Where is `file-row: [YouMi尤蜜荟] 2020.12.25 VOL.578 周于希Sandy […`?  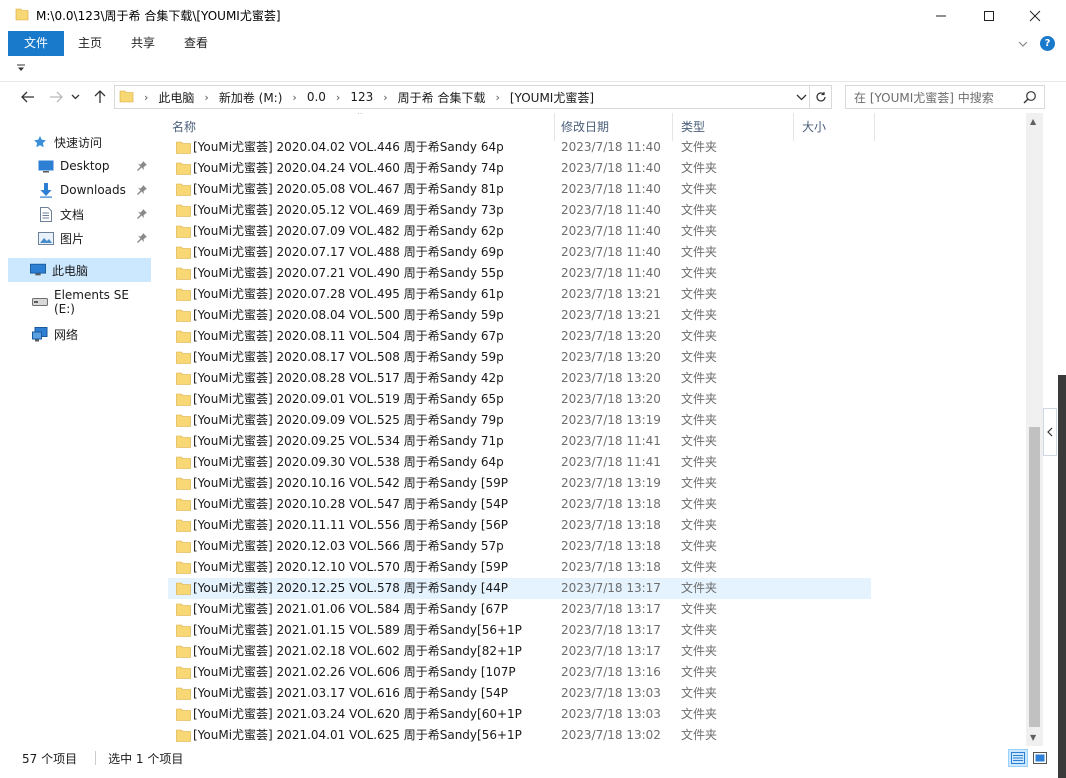 file-row: [YouMi尤蜜荟] 2020.12.25 VOL.578 周于希Sandy [… is located at coordinates (519, 588).